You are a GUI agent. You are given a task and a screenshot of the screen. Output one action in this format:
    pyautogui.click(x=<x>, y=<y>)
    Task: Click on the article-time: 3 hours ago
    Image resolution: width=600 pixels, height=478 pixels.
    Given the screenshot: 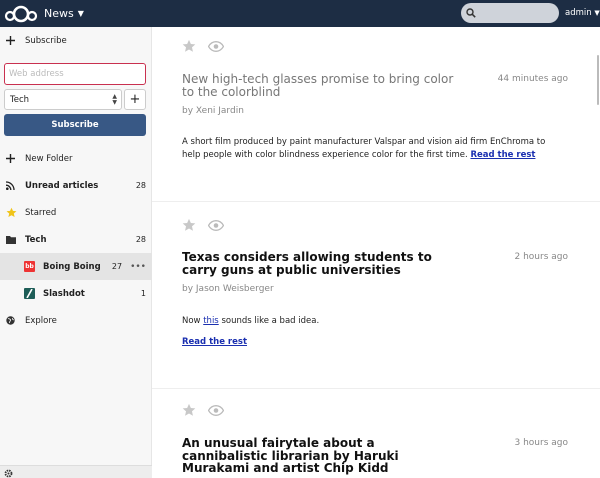 What is the action you would take?
    pyautogui.click(x=541, y=443)
    